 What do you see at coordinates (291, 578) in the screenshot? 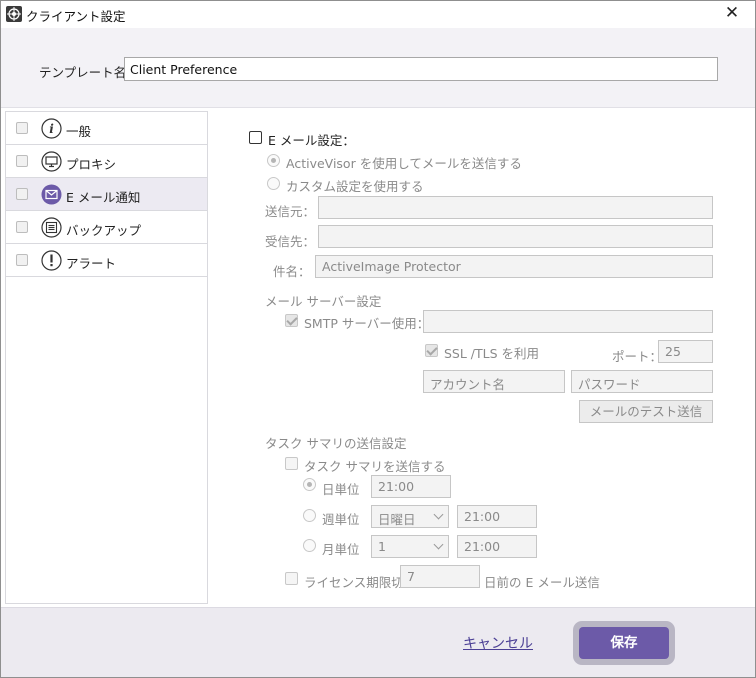
I see `license-expiry-checkbox` at bounding box center [291, 578].